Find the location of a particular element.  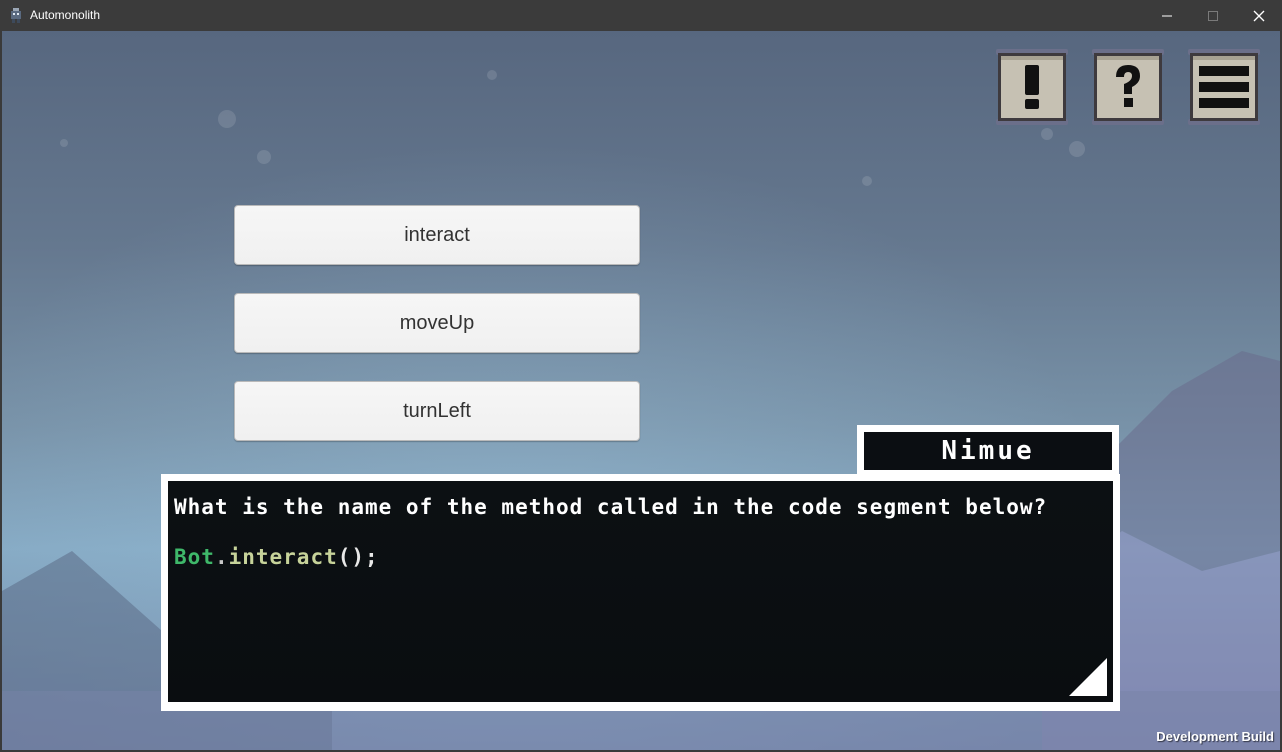

maximize-icon is located at coordinates (1213, 15).